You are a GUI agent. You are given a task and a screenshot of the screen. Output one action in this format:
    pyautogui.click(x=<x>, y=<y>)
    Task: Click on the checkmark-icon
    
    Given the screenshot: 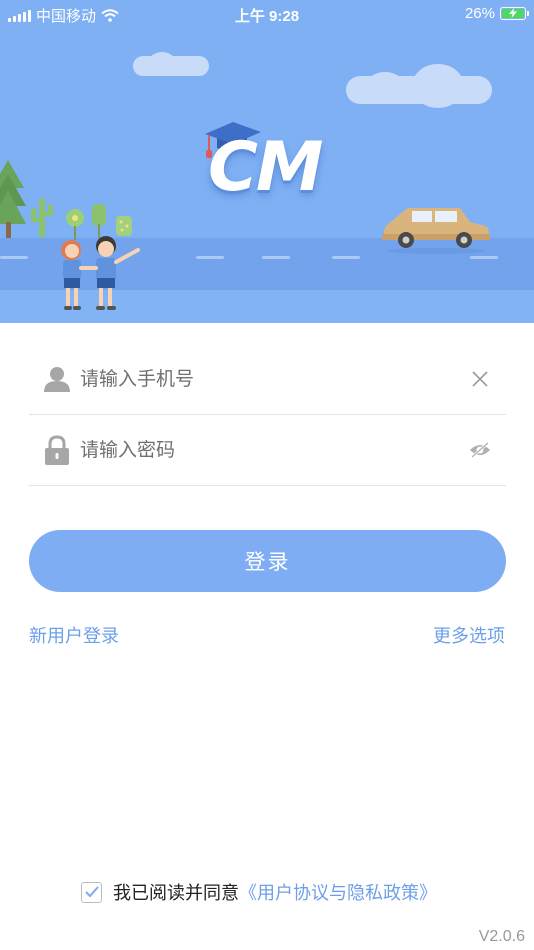 What is the action you would take?
    pyautogui.click(x=91, y=892)
    